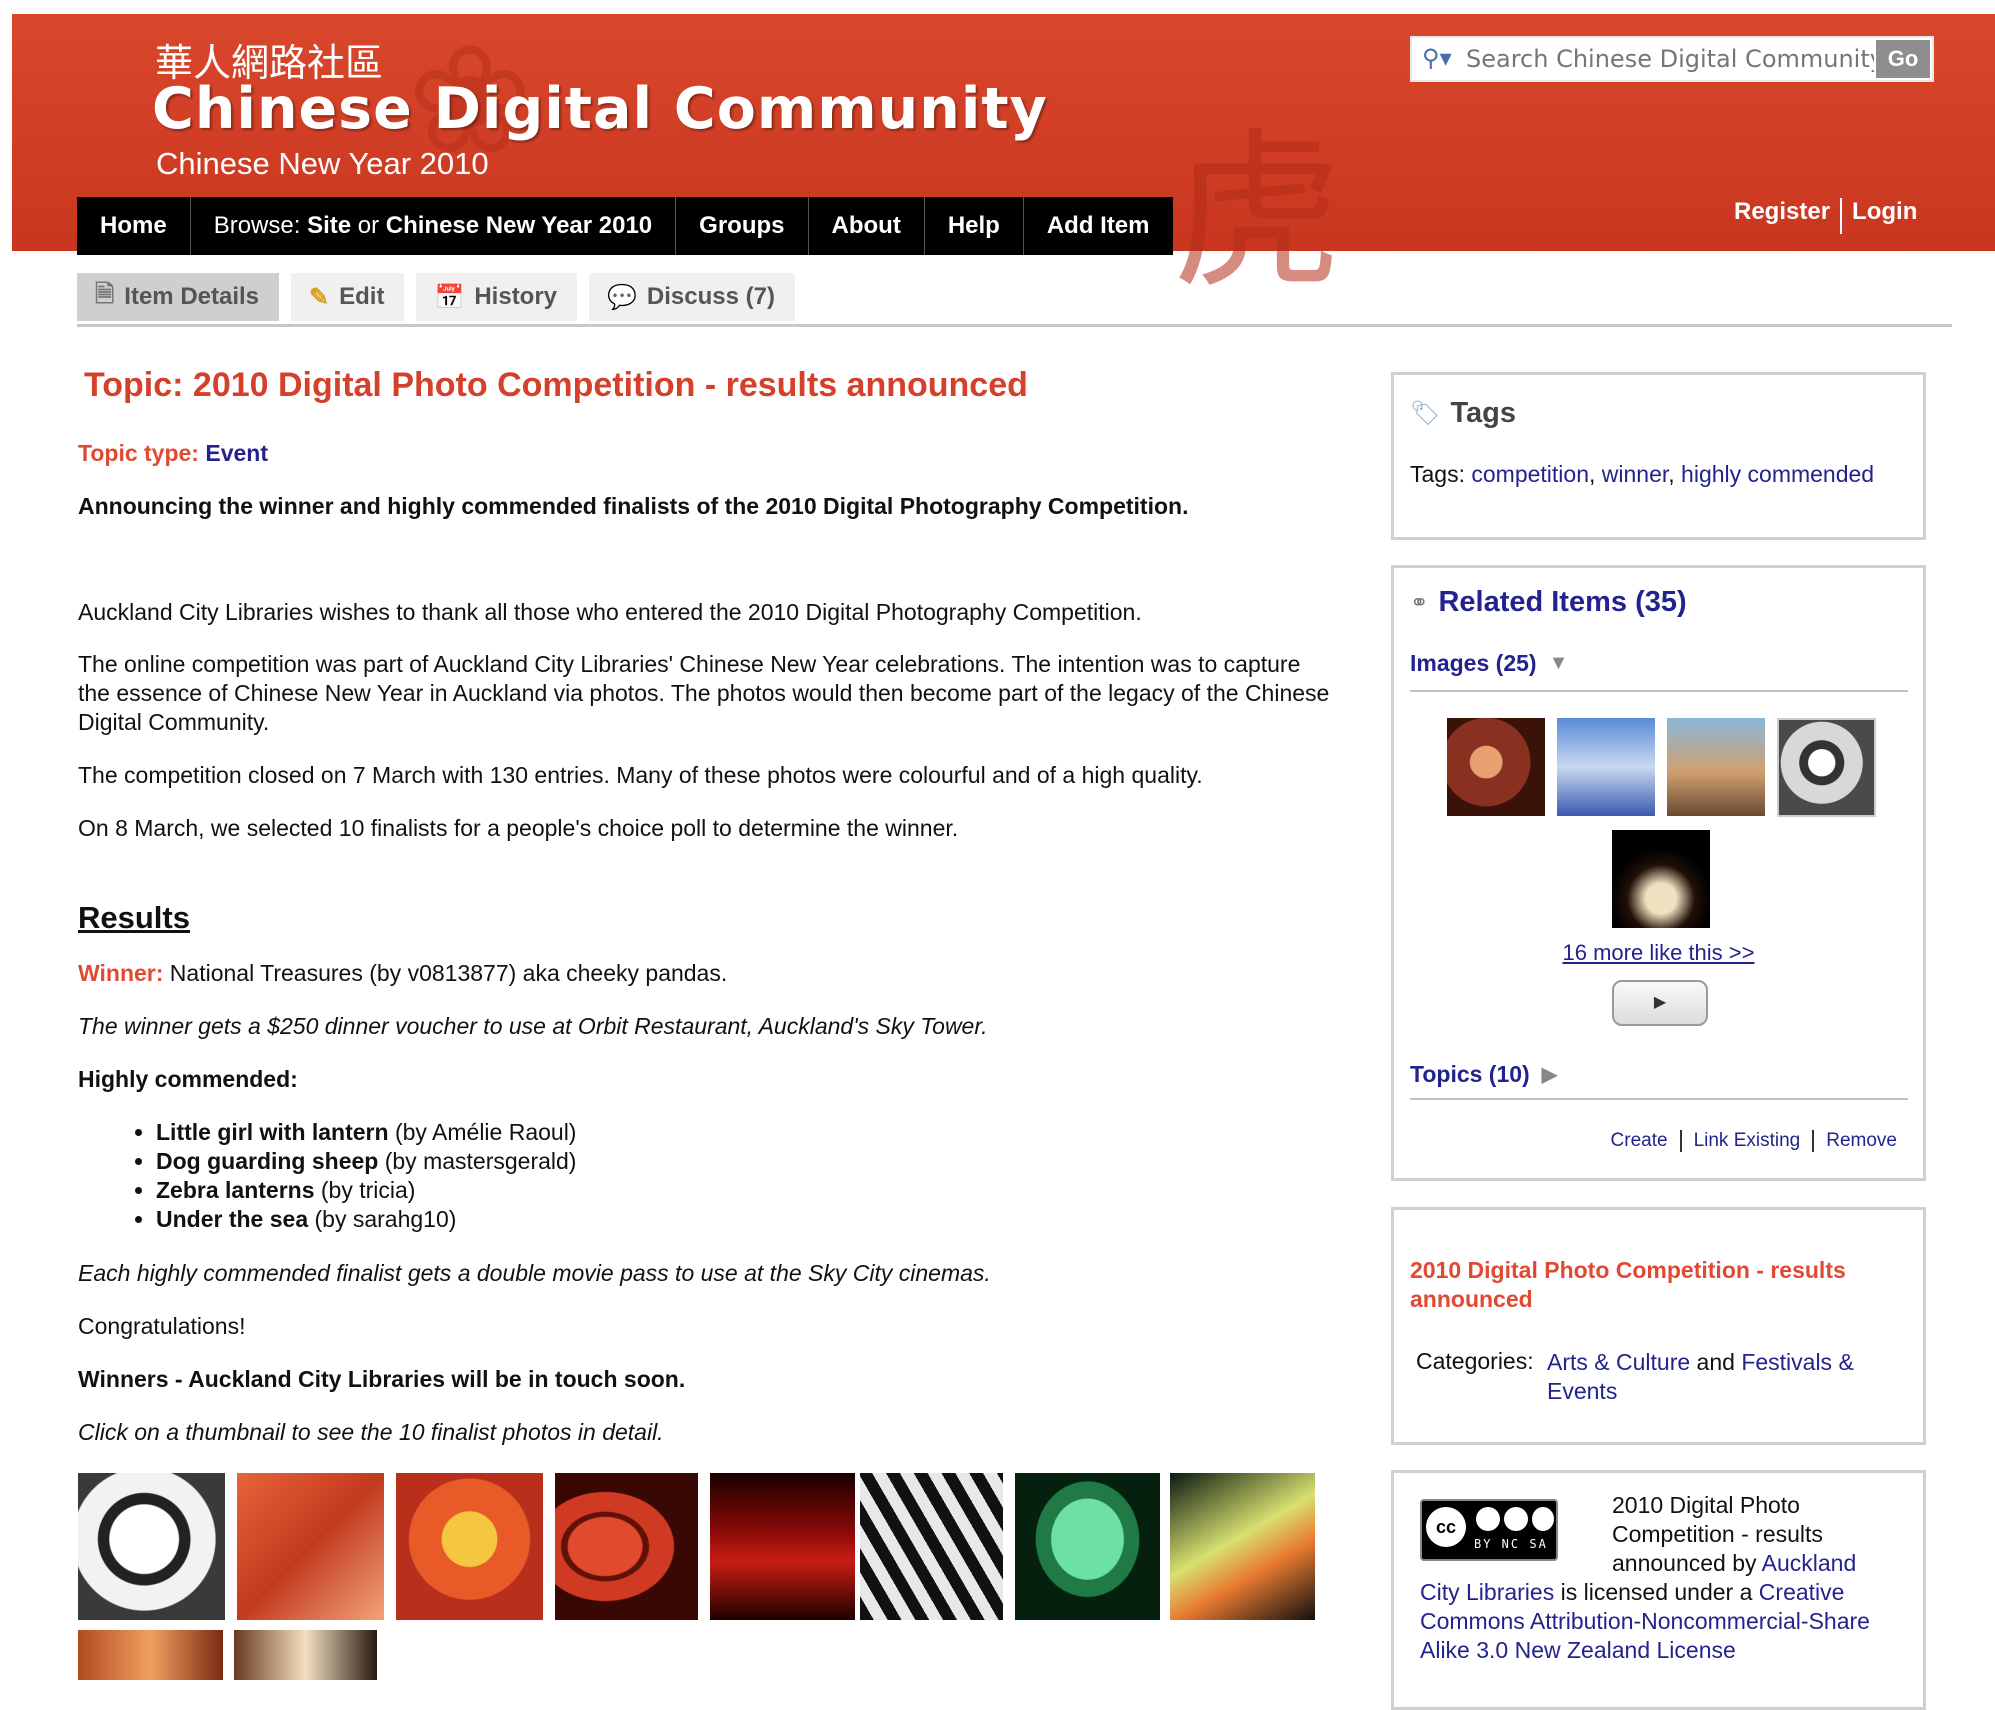 This screenshot has width=1995, height=1710. Describe the element at coordinates (519, 225) in the screenshot. I see `nav-browse-cny: Chinese New Year 2010` at that location.